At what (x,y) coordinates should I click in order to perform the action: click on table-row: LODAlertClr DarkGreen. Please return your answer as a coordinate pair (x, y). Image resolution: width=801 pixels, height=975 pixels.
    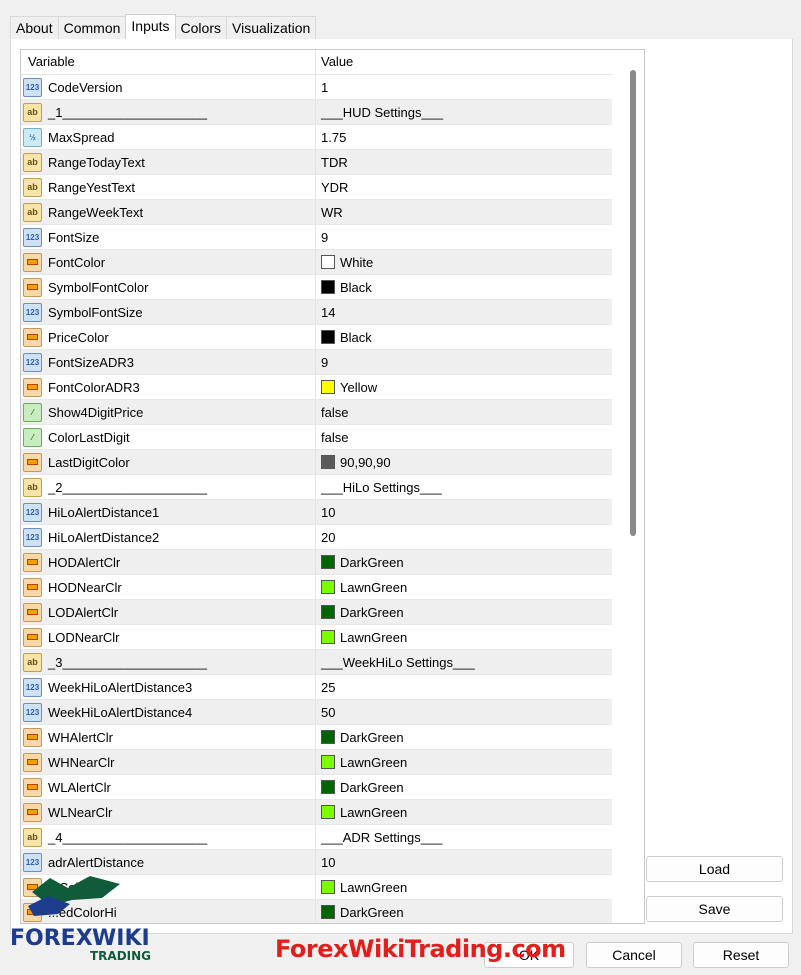
    Looking at the image, I should click on (316, 612).